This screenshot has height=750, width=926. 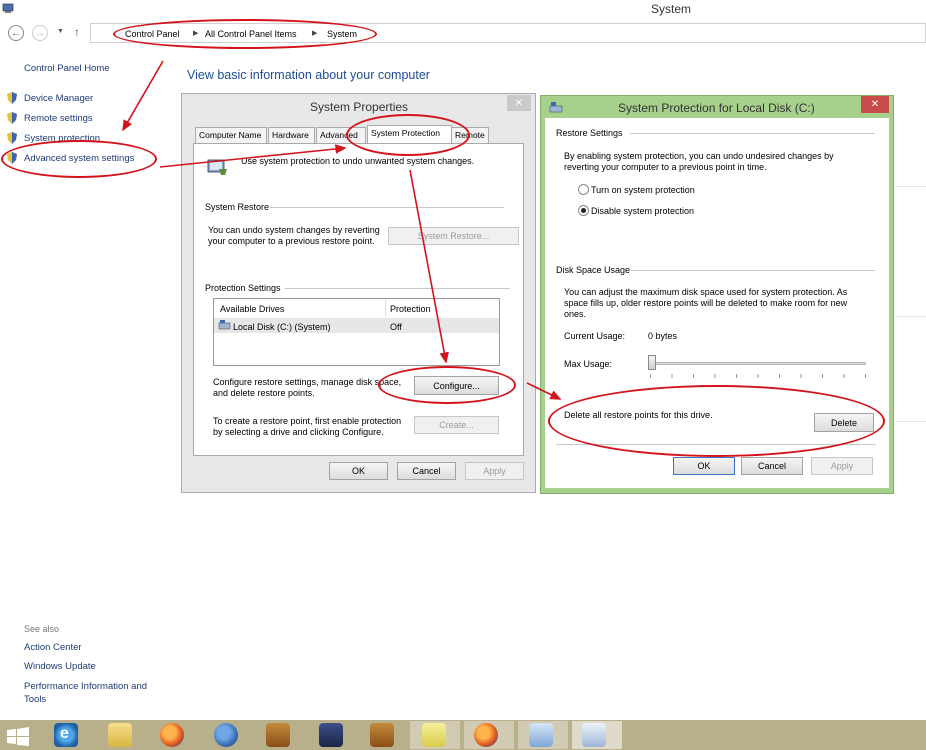 I want to click on disk-space-description: ones., so click(x=575, y=314).